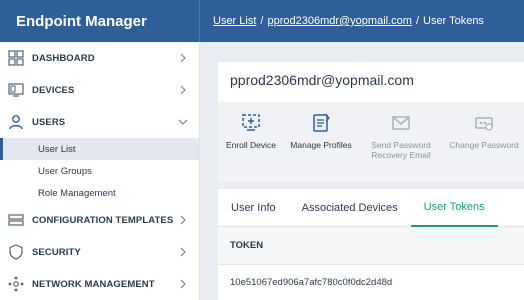  Describe the element at coordinates (100, 21) in the screenshot. I see `app-title: Endpoint Manager` at that location.